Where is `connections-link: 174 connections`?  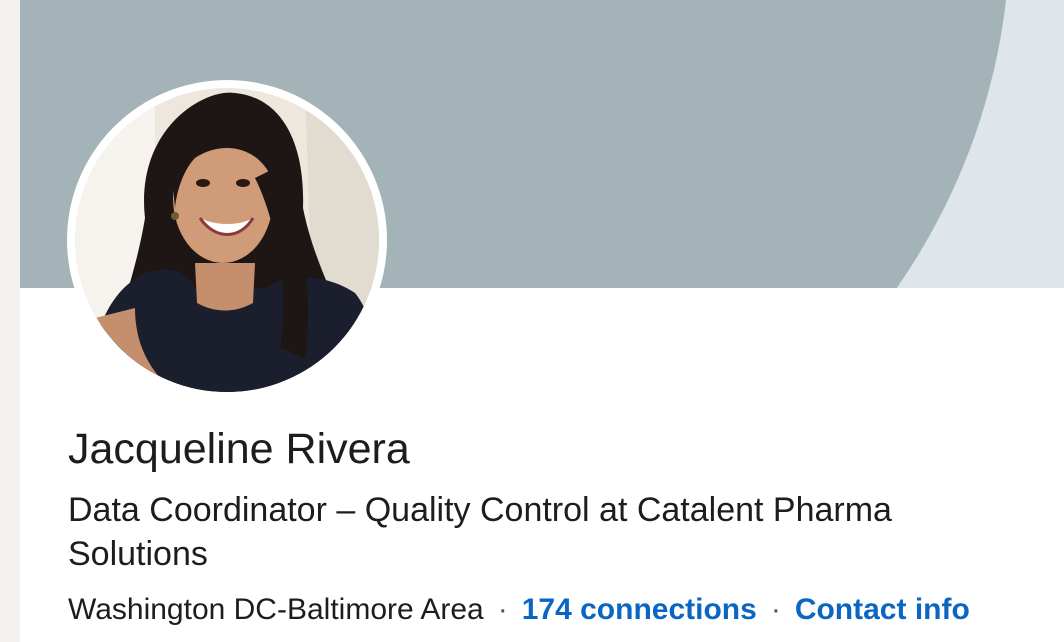 connections-link: 174 connections is located at coordinates (639, 609).